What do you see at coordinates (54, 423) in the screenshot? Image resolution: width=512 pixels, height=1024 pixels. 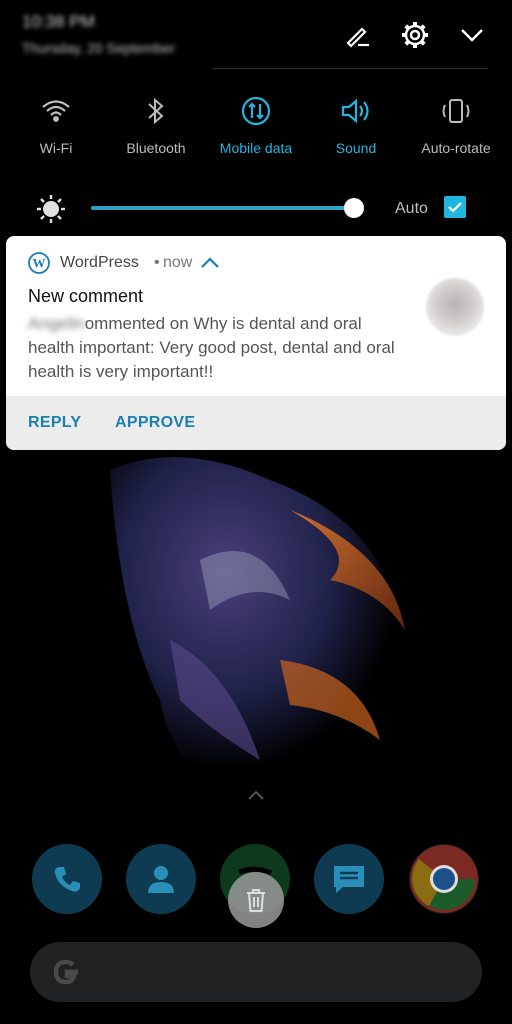 I see `reply-button: REPLY` at bounding box center [54, 423].